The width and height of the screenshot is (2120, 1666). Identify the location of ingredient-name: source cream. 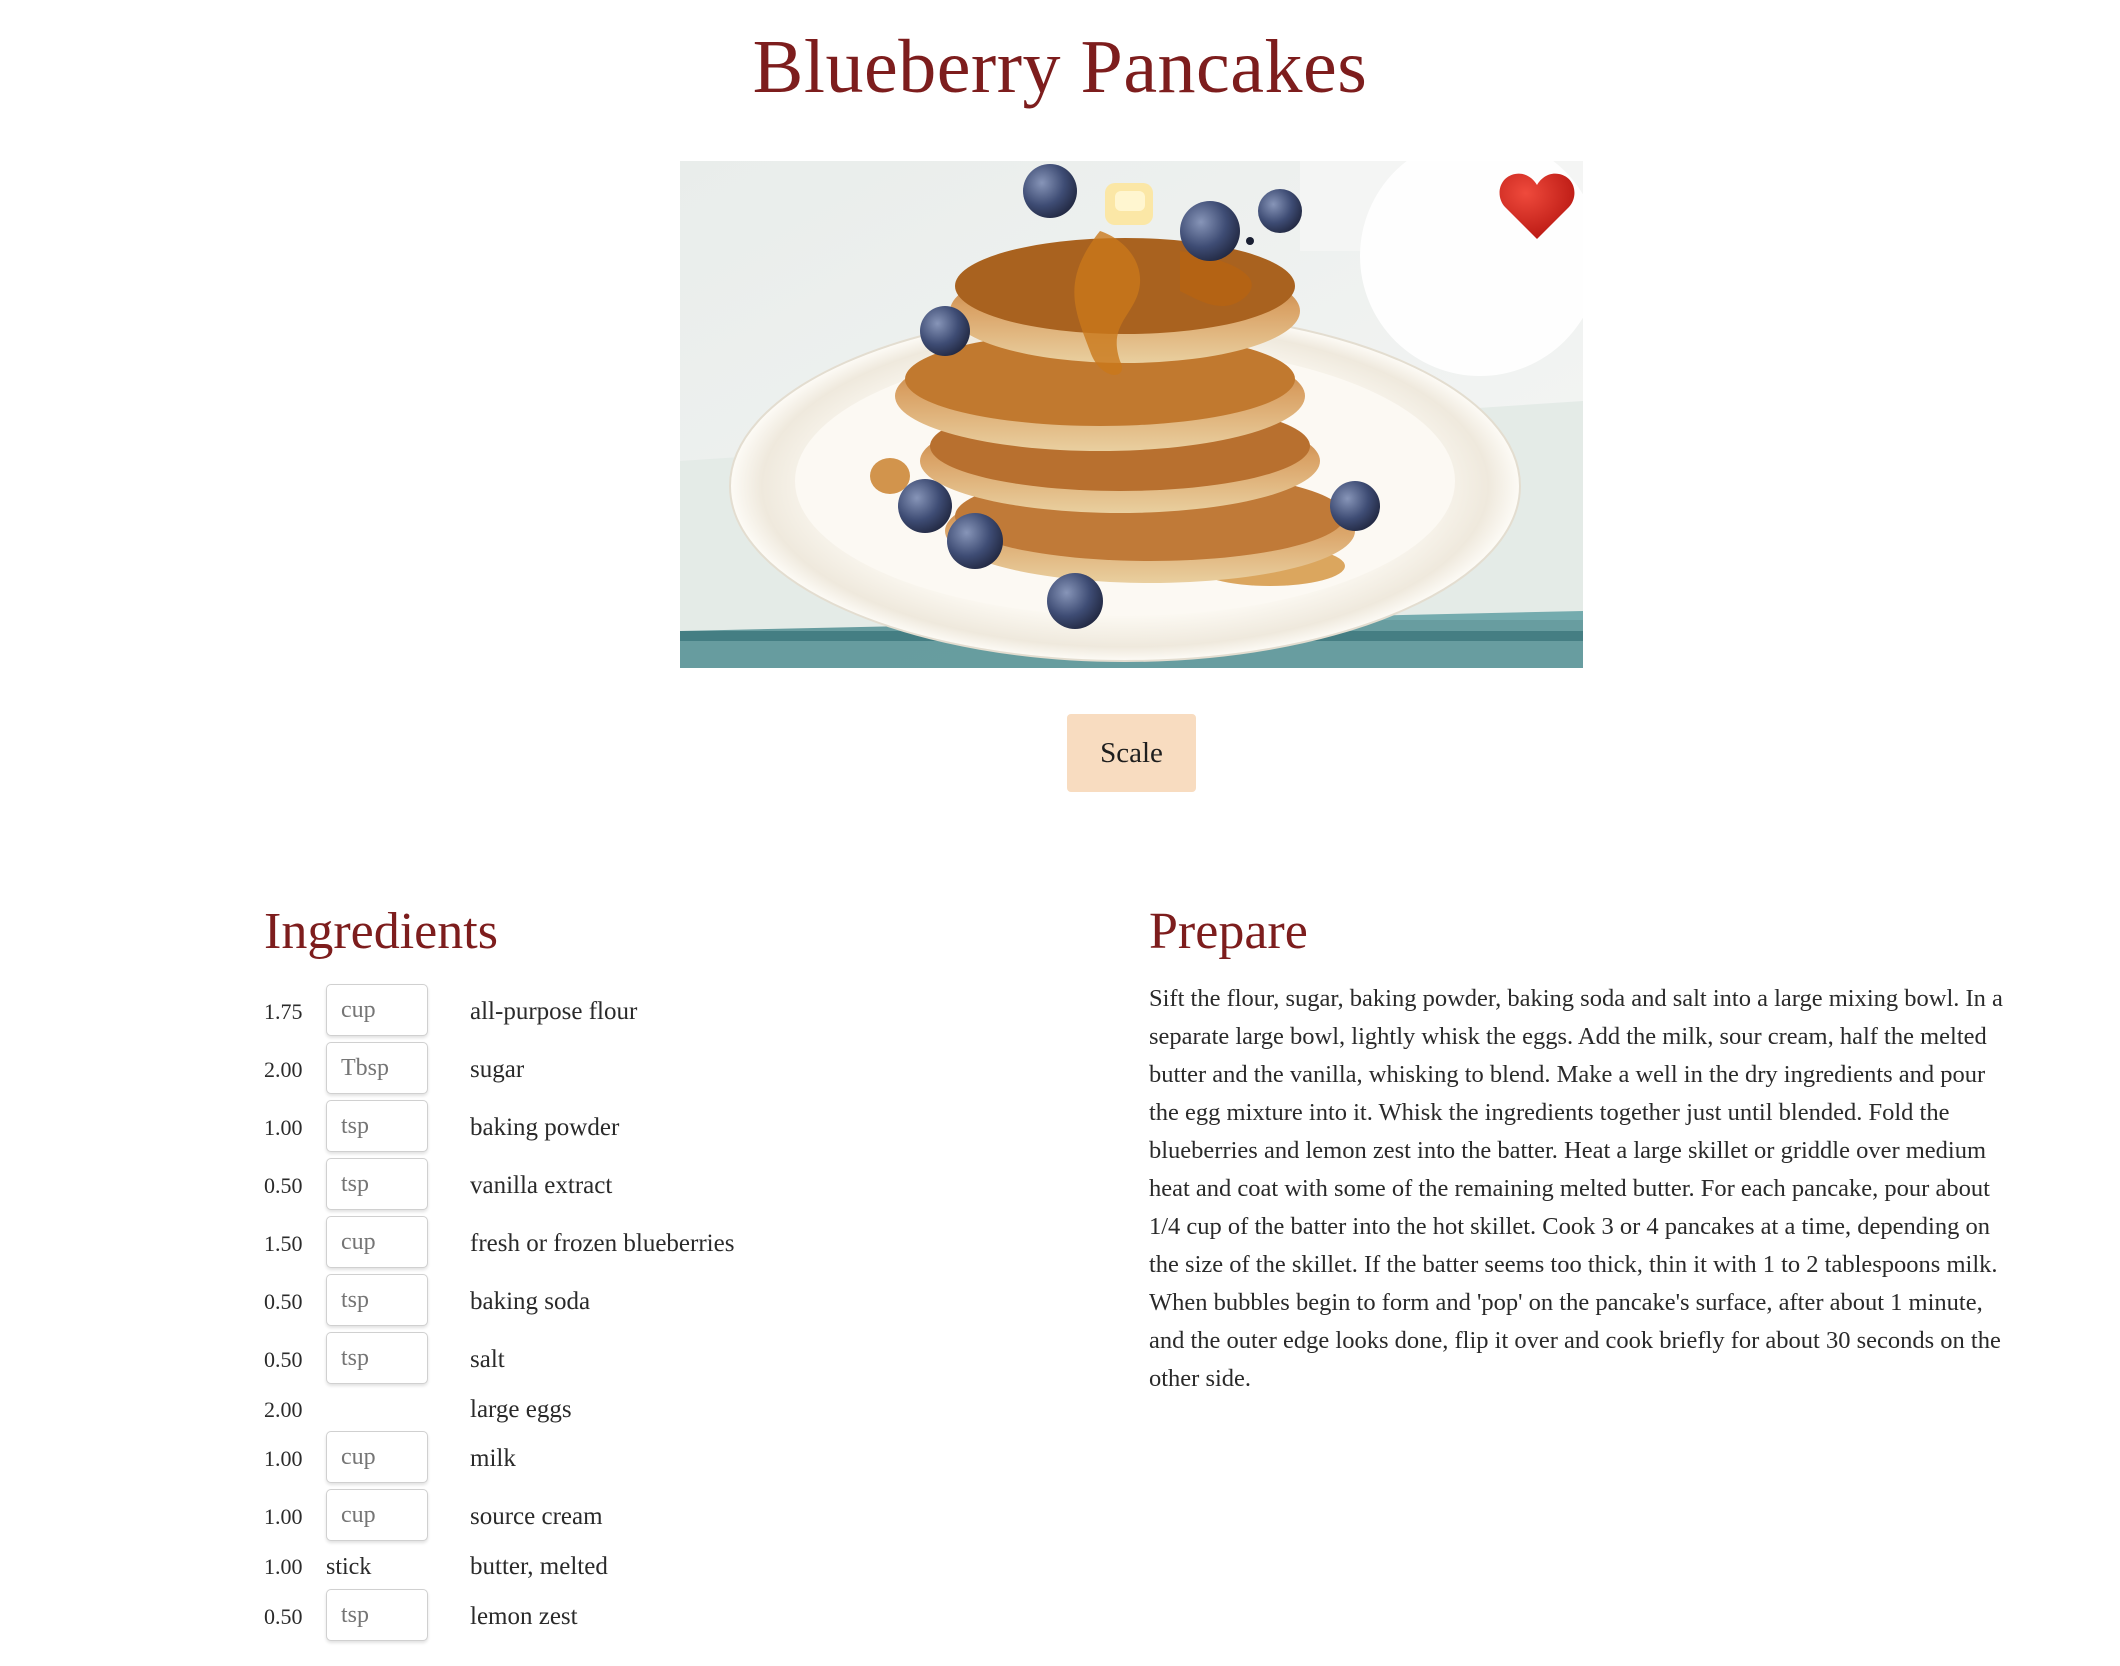
(536, 1516).